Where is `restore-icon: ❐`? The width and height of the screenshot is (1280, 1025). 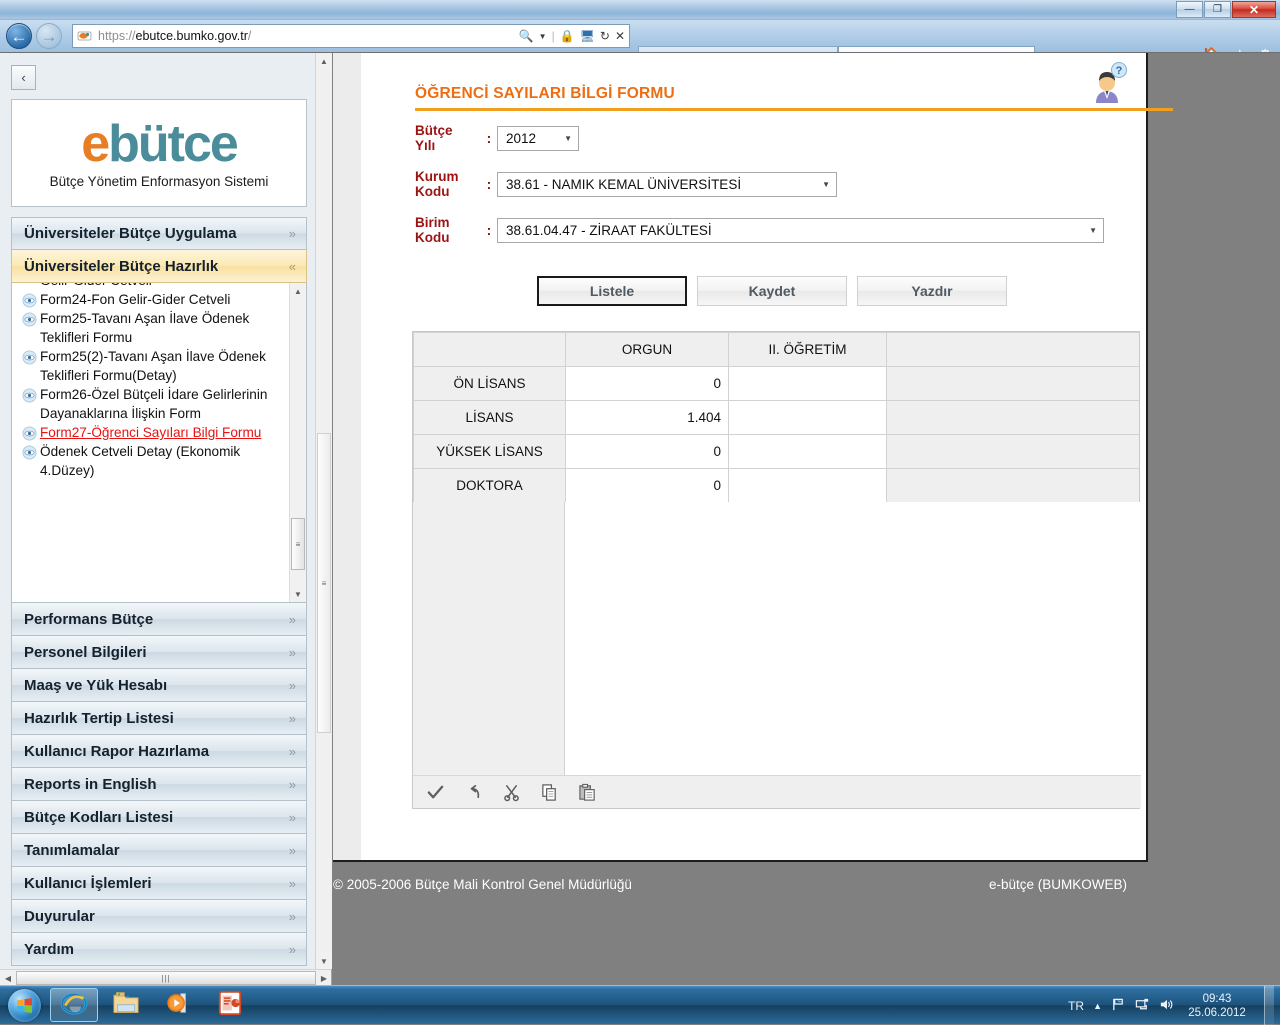
restore-icon: ❐ is located at coordinates (1217, 10).